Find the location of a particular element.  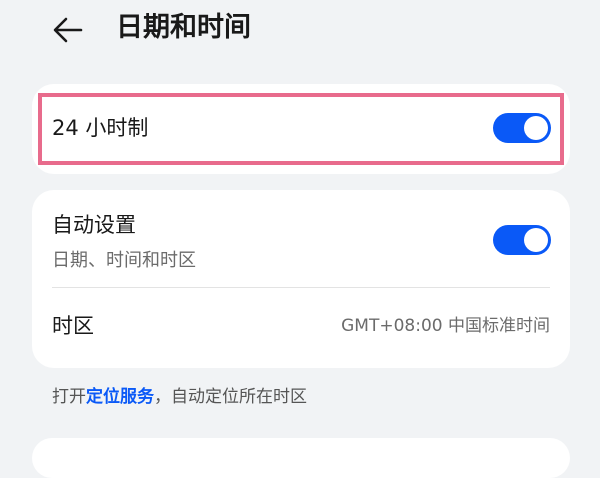

header: 日期和时间 is located at coordinates (300, 30).